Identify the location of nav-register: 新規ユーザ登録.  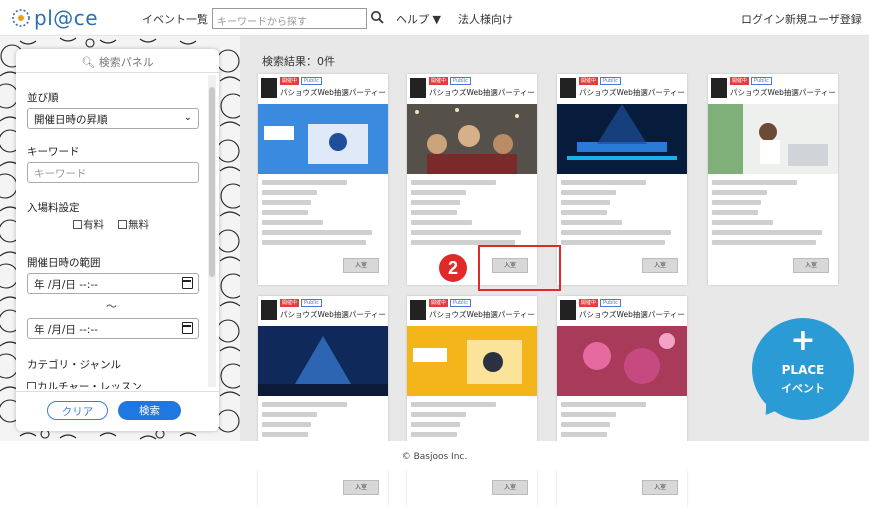
(823, 19).